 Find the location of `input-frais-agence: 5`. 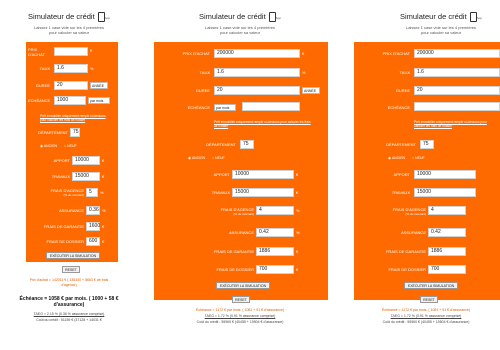

input-frais-agence: 5 is located at coordinates (92, 192).